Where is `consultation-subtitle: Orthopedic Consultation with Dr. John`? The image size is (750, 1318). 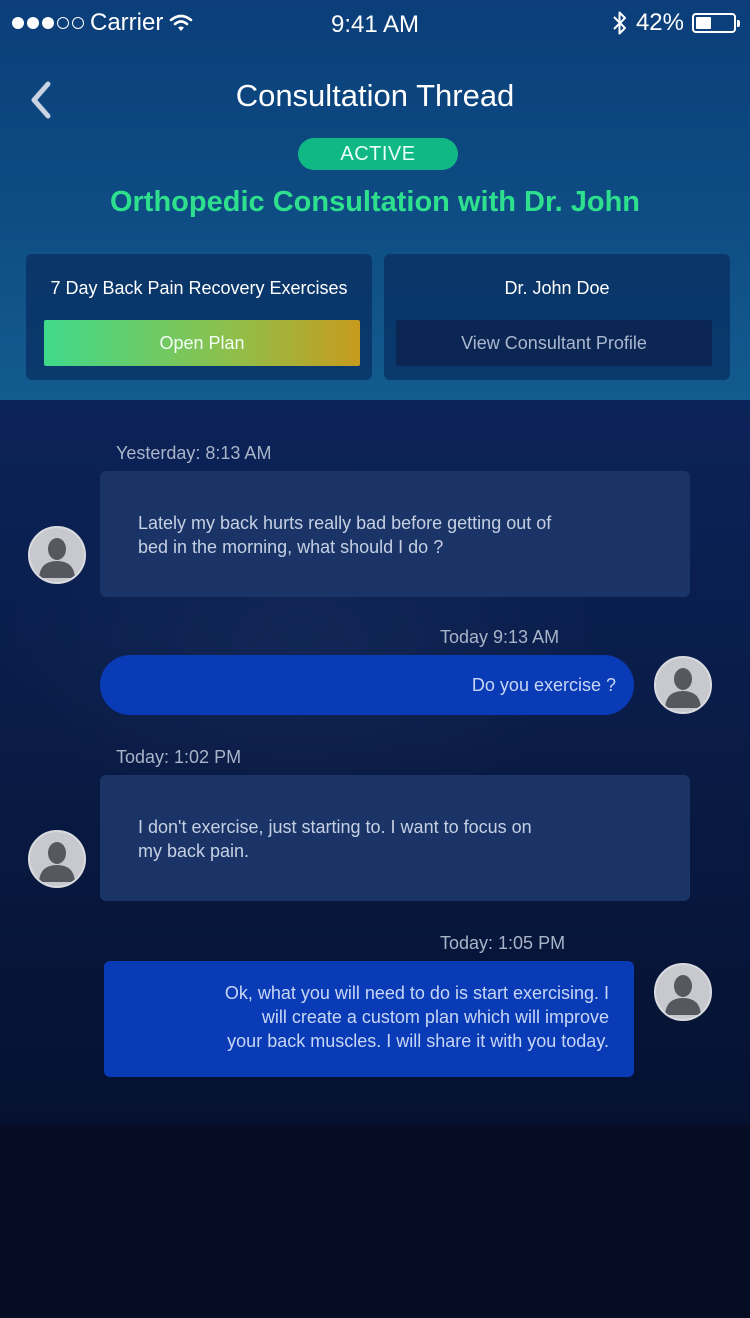
consultation-subtitle: Orthopedic Consultation with Dr. John is located at coordinates (375, 202).